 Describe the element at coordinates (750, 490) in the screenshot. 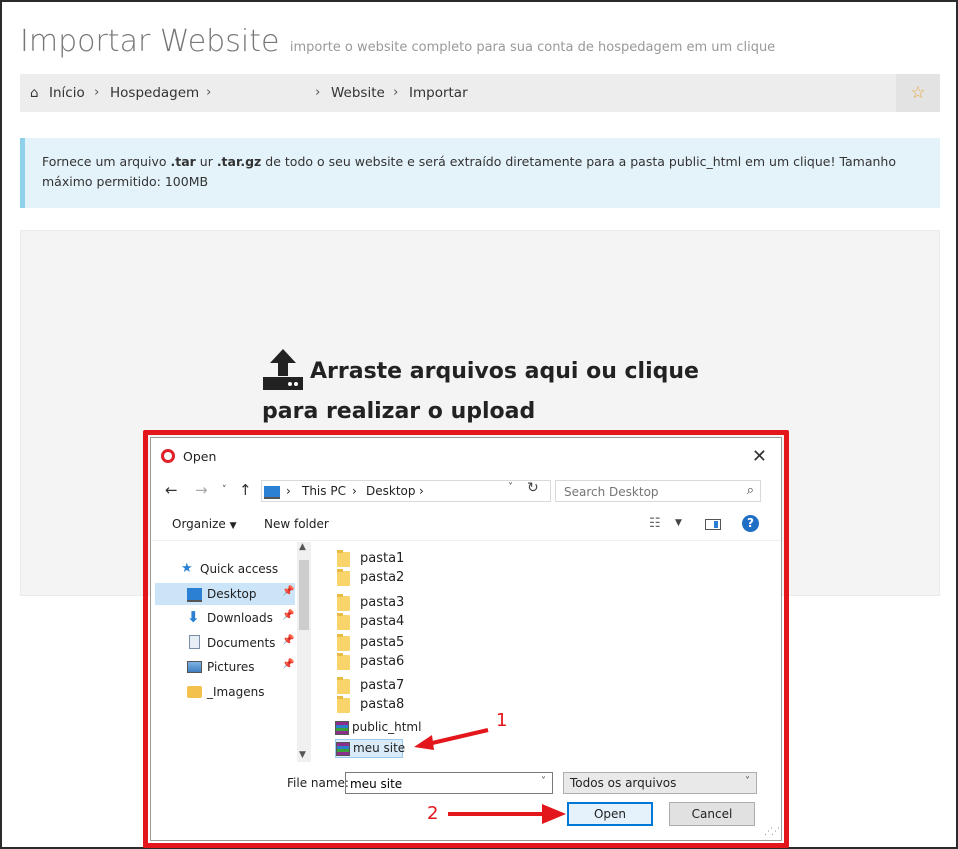

I see `search-icon: ⌕` at that location.